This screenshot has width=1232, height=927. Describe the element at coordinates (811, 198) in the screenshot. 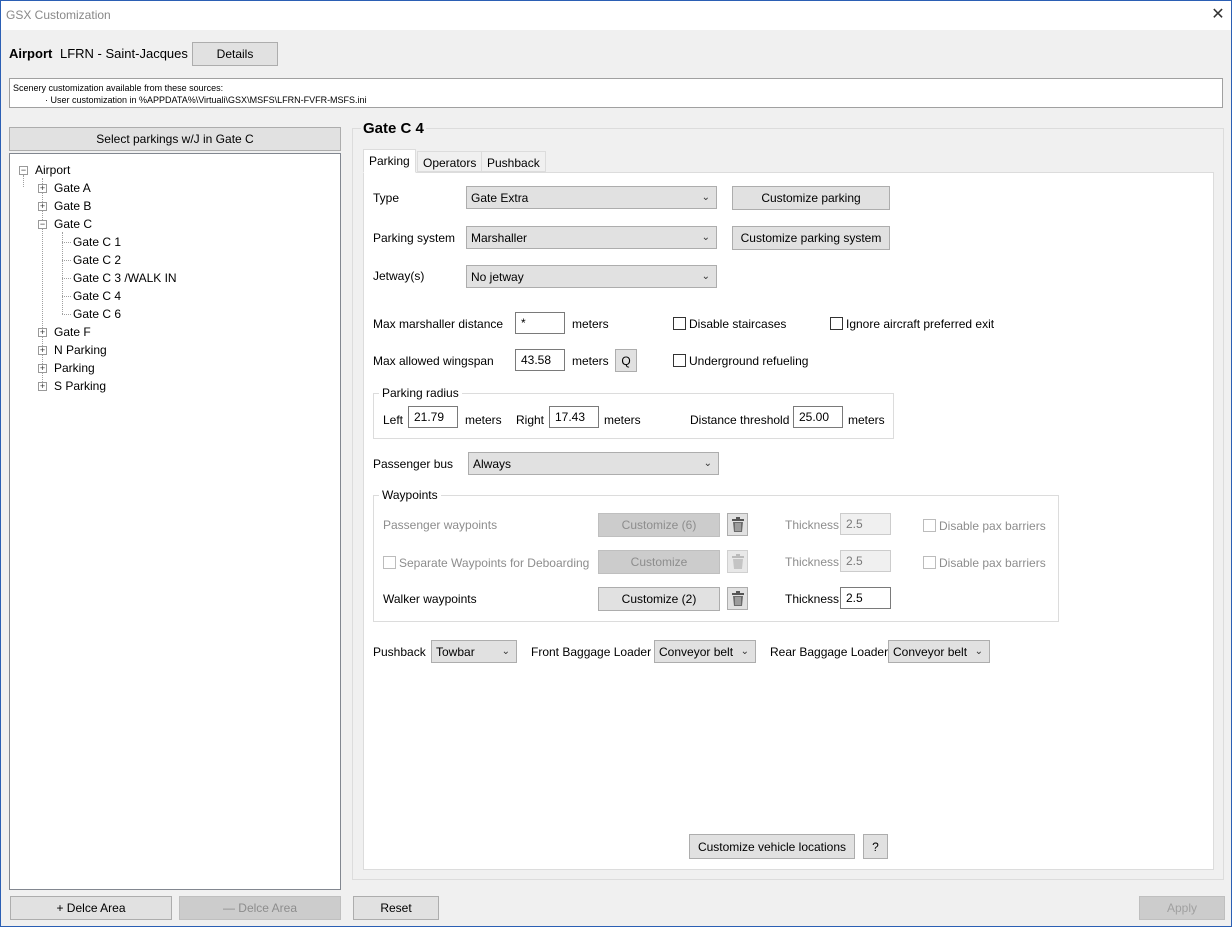

I see `customize-parking-button: Customize parking` at that location.